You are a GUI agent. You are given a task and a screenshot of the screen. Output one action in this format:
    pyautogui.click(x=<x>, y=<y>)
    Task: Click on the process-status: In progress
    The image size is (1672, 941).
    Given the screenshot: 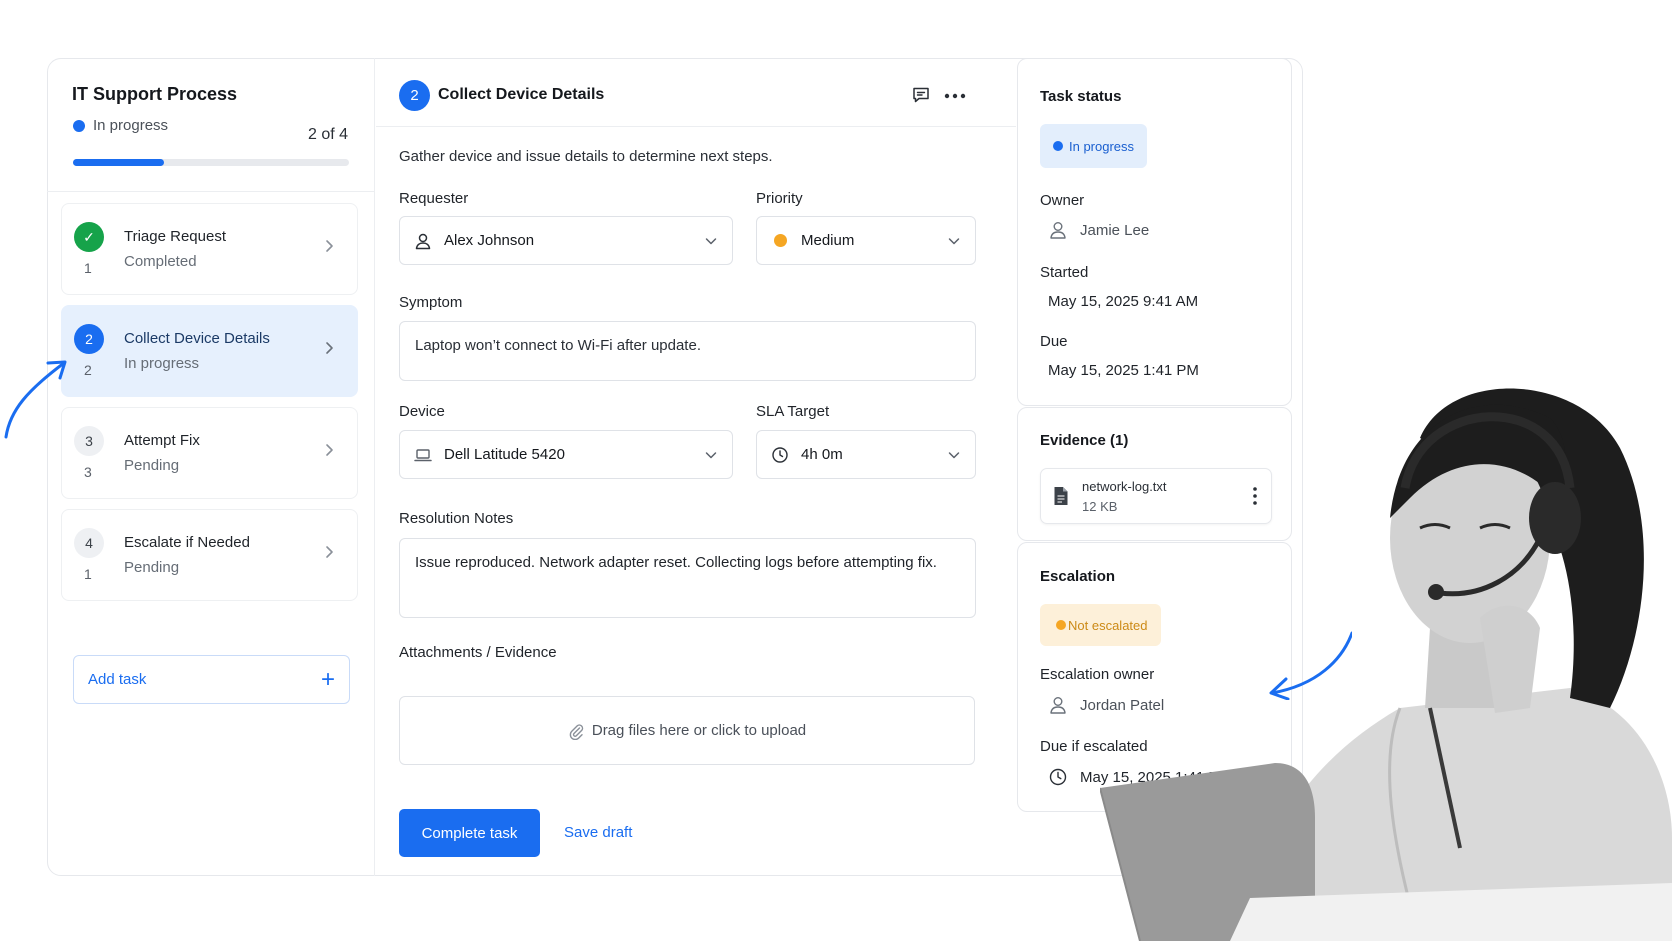 What is the action you would take?
    pyautogui.click(x=120, y=125)
    